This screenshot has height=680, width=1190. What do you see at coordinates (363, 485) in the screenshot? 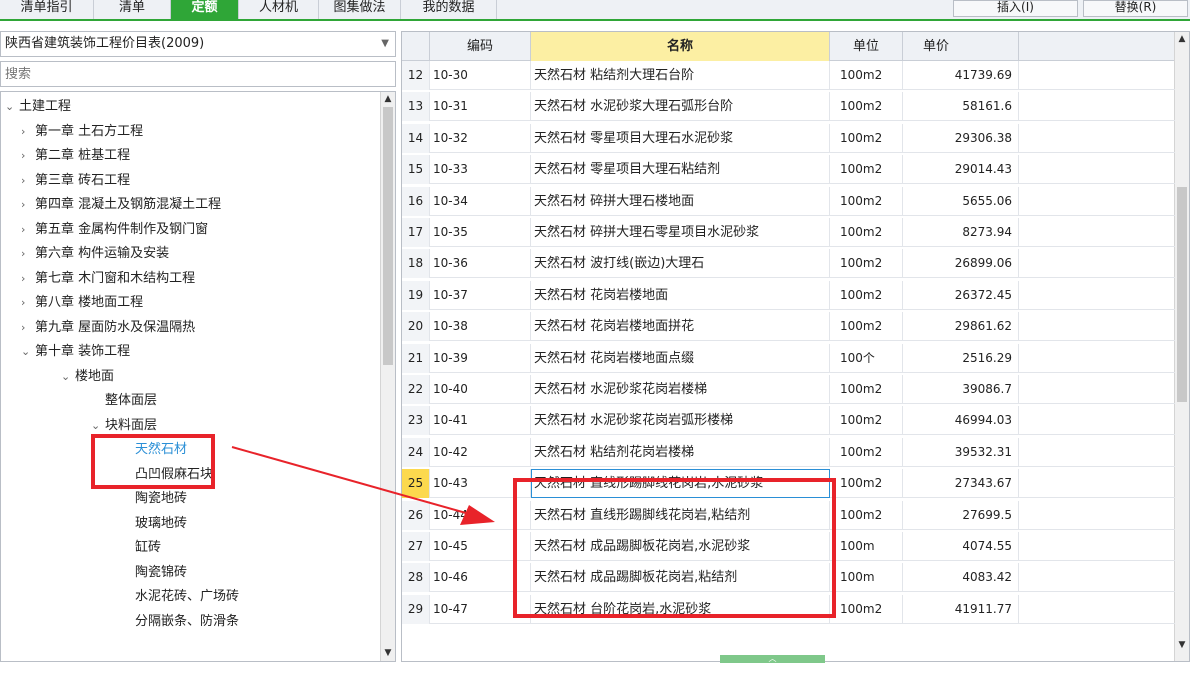
I see `annotation-arrow` at bounding box center [363, 485].